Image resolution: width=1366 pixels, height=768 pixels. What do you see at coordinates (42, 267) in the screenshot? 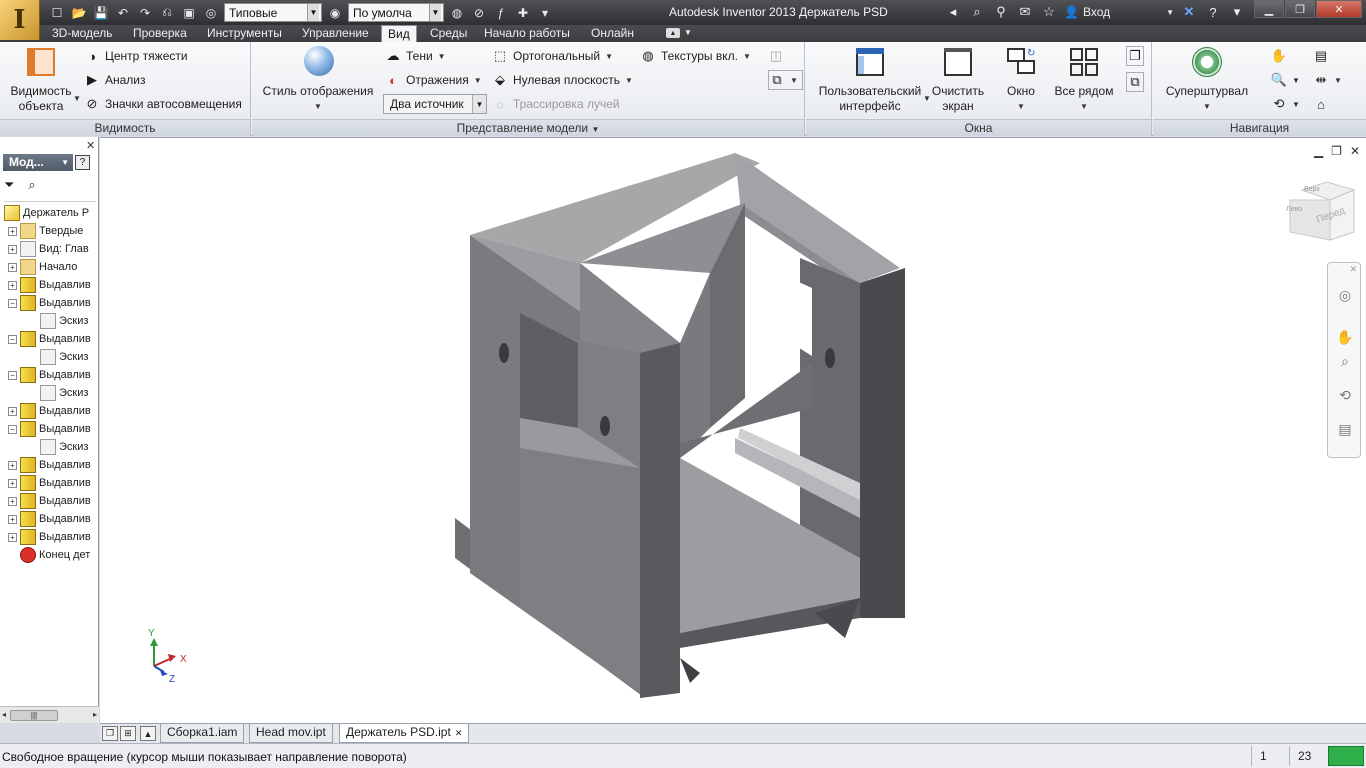
I see `tree-node: + Начало` at bounding box center [42, 267].